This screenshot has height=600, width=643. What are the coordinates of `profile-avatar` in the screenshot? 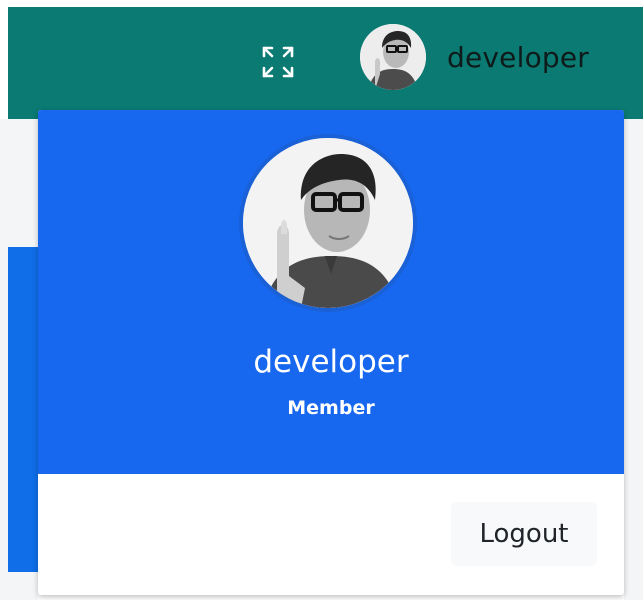 It's located at (328, 223).